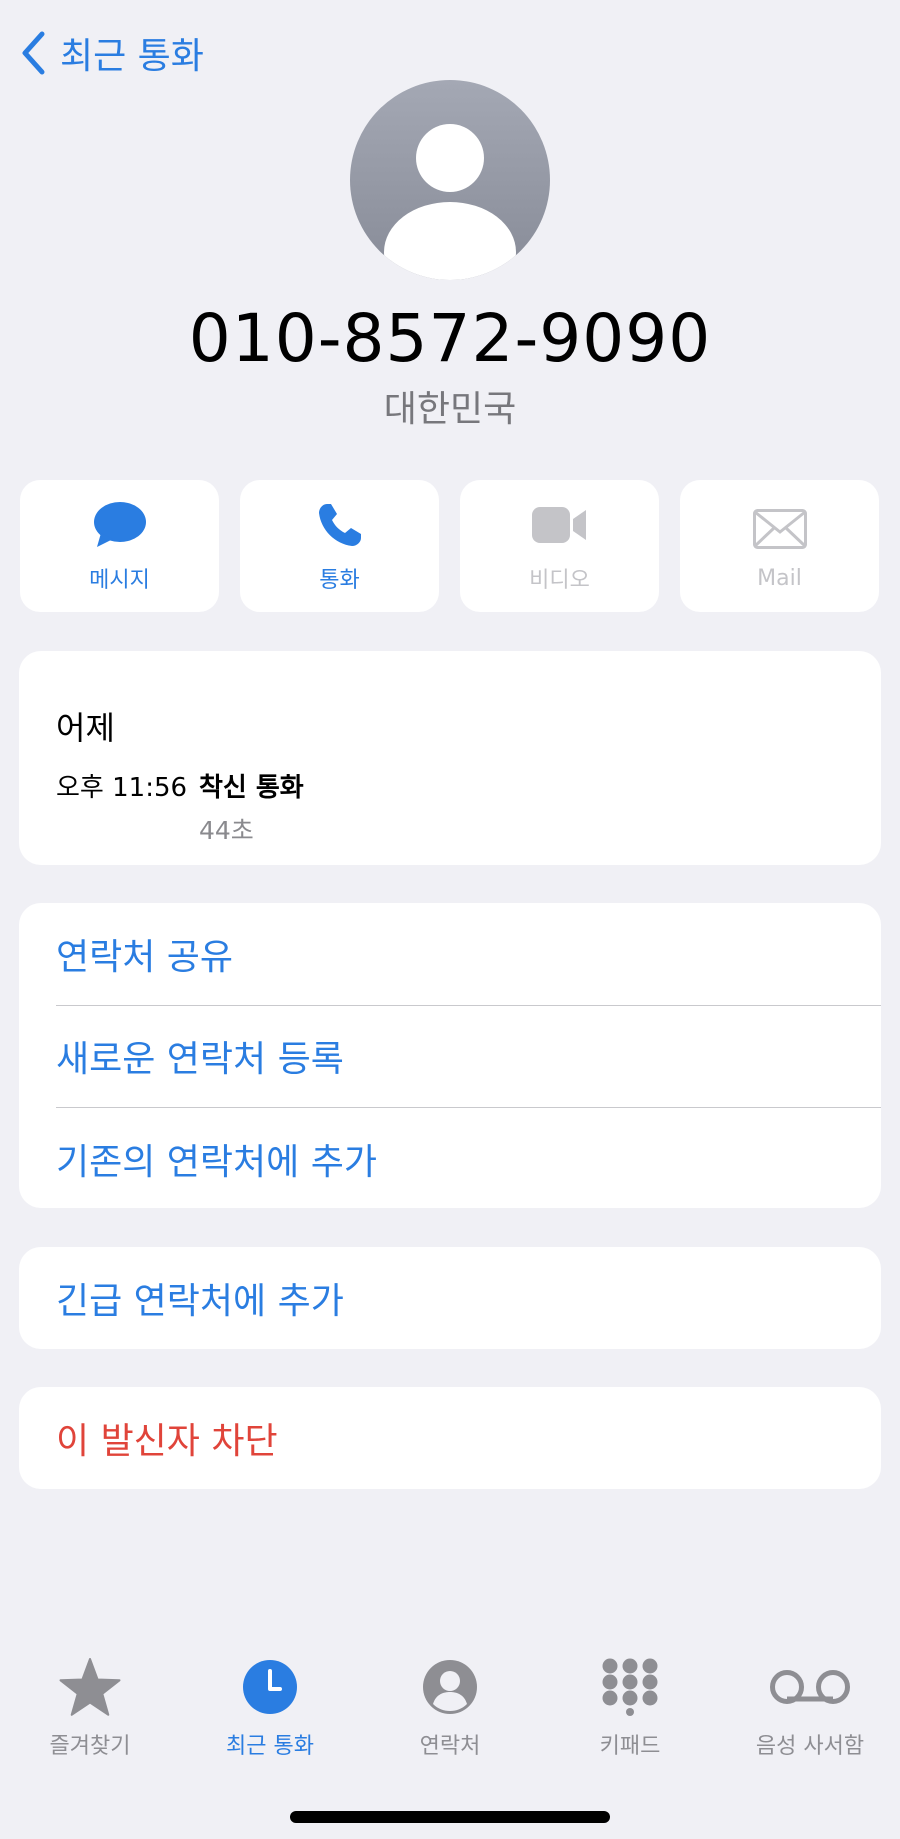 The height and width of the screenshot is (1839, 900). Describe the element at coordinates (559, 580) in the screenshot. I see `video-label: 비디오` at that location.